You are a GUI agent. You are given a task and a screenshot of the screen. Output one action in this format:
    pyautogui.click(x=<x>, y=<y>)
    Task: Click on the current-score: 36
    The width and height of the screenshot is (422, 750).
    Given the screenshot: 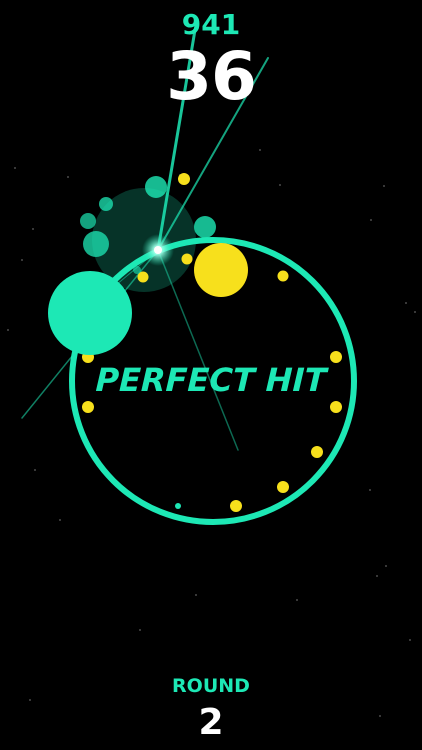 What is the action you would take?
    pyautogui.click(x=211, y=76)
    